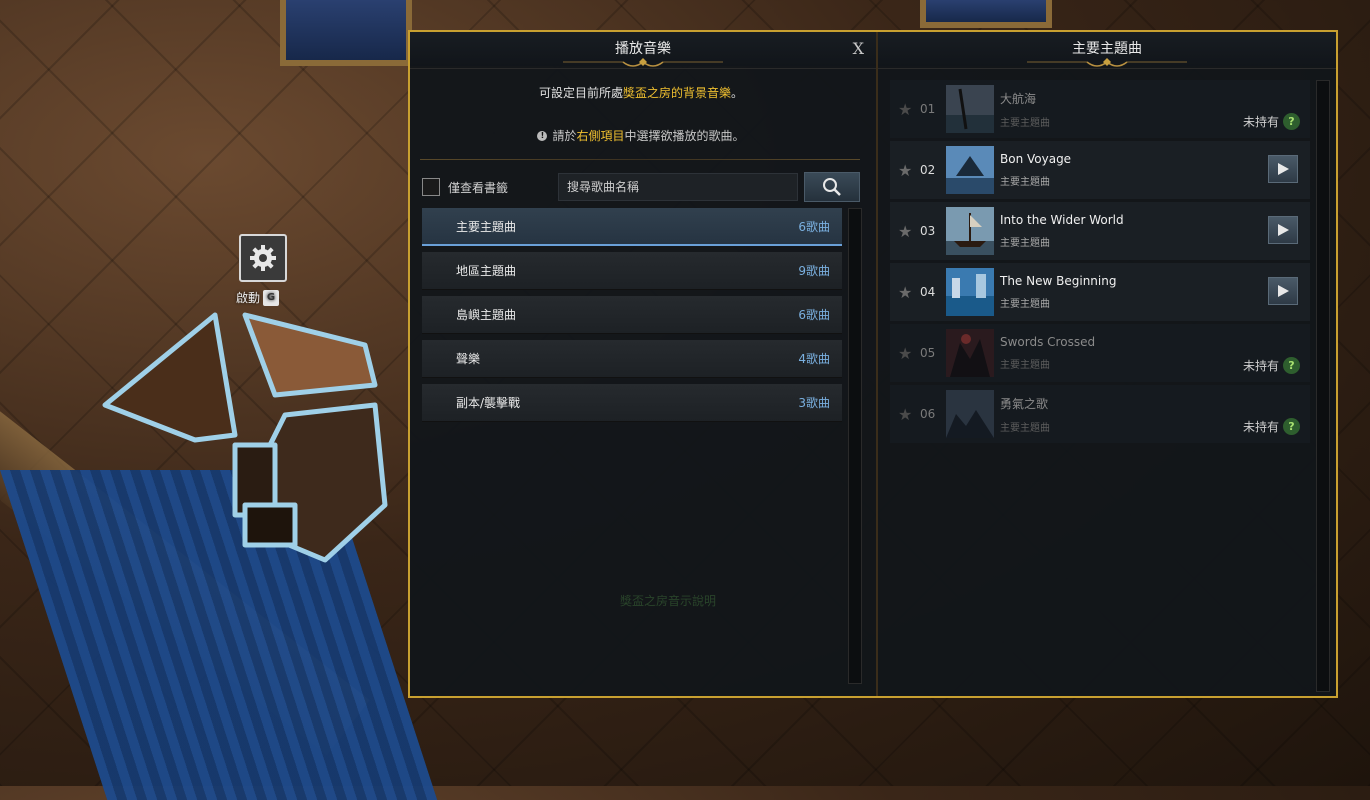 The width and height of the screenshot is (1370, 800). What do you see at coordinates (468, 359) in the screenshot?
I see `category-label: 聲樂` at bounding box center [468, 359].